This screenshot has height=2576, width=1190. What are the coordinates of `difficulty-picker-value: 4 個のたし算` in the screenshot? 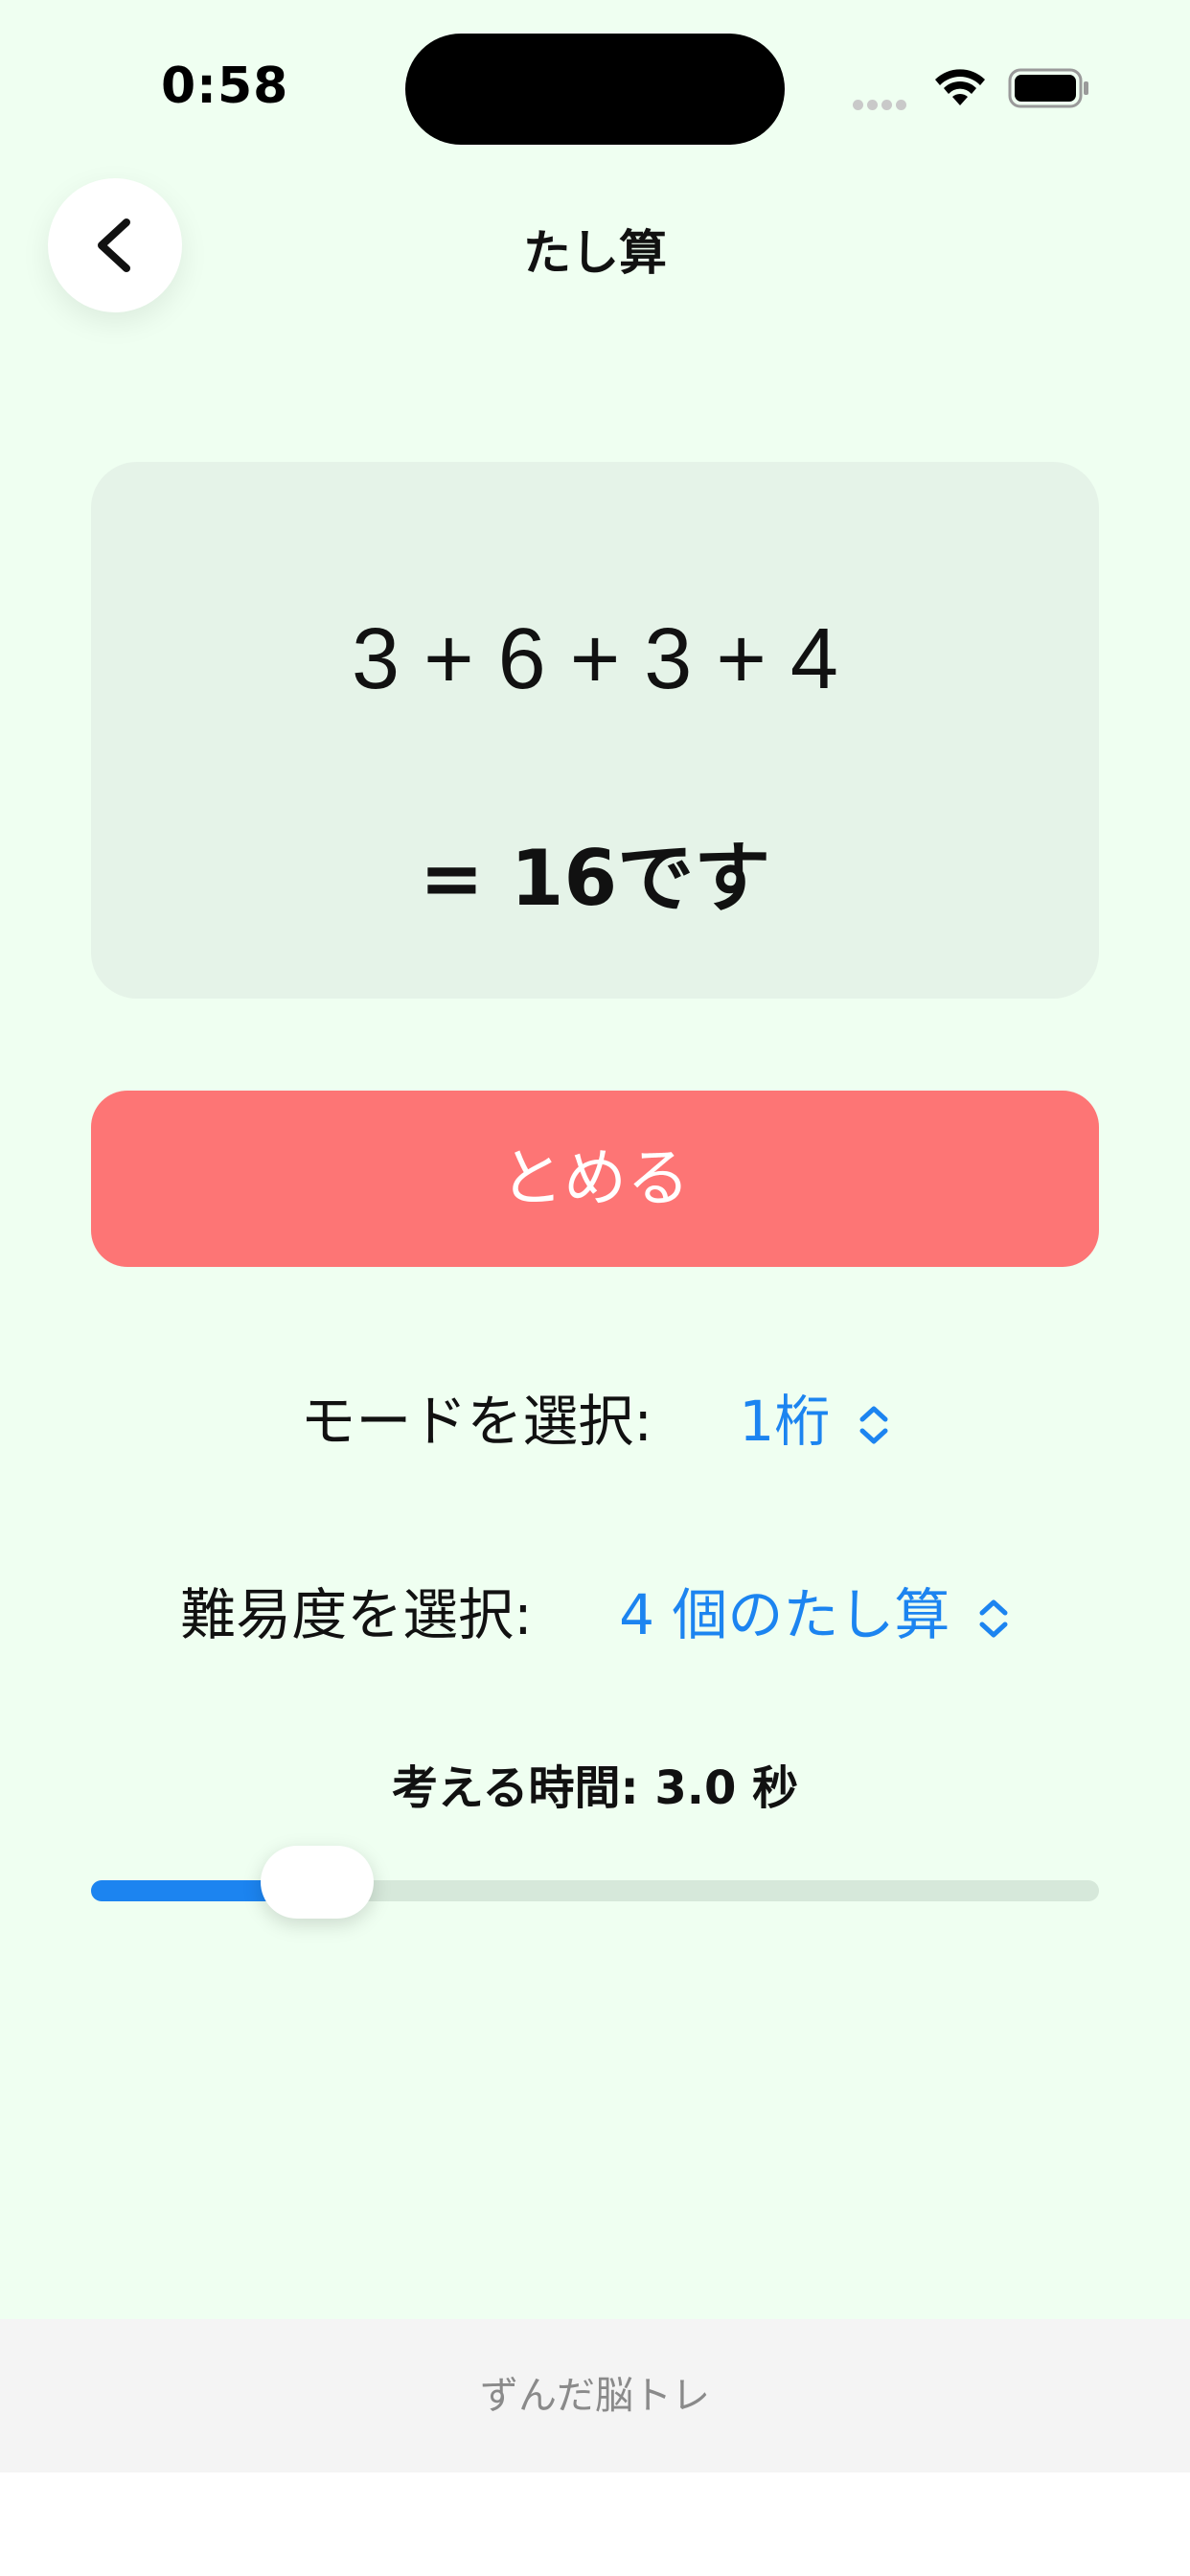 It's located at (785, 1614).